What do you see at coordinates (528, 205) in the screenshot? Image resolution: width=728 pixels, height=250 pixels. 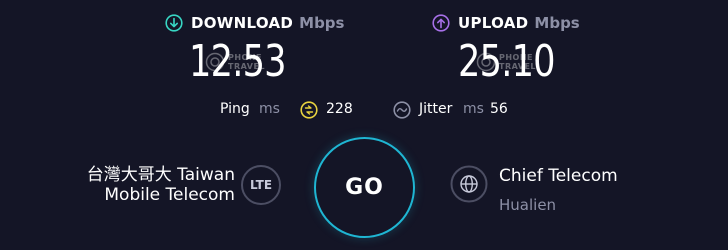 I see `server-location: Hualien` at bounding box center [528, 205].